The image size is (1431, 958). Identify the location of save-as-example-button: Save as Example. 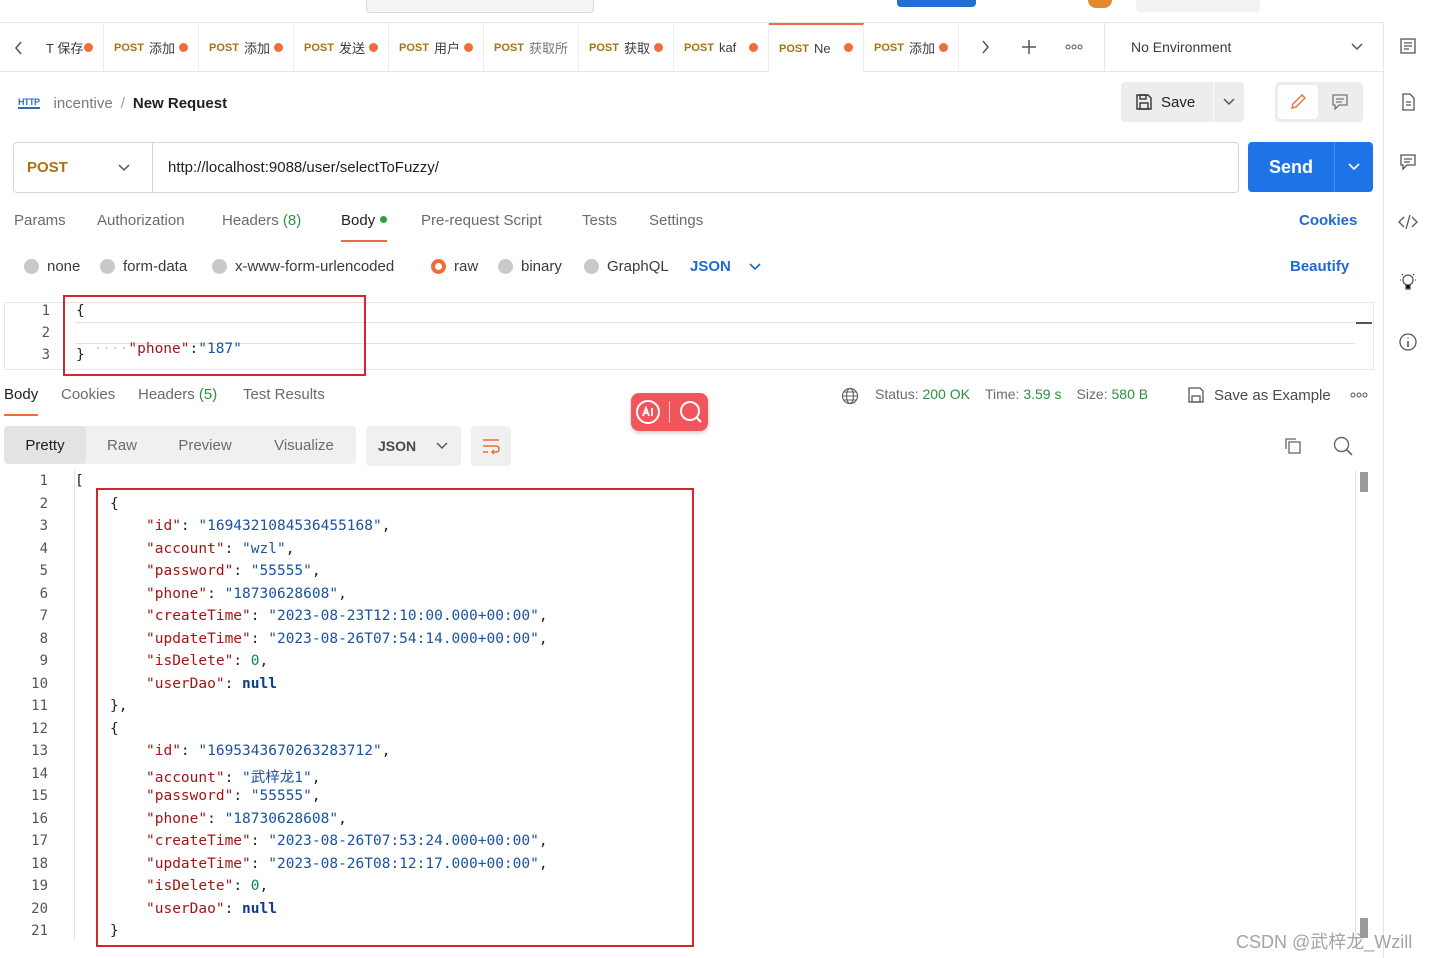
(1259, 395).